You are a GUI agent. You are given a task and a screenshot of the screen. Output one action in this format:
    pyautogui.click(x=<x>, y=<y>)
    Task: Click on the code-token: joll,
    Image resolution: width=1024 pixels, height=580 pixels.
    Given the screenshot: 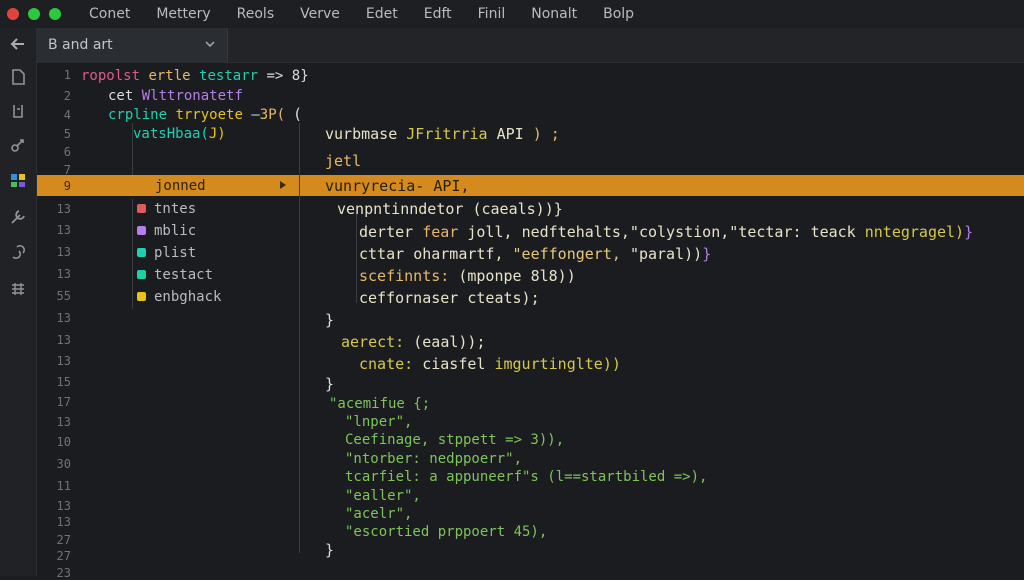 What is the action you would take?
    pyautogui.click(x=490, y=232)
    